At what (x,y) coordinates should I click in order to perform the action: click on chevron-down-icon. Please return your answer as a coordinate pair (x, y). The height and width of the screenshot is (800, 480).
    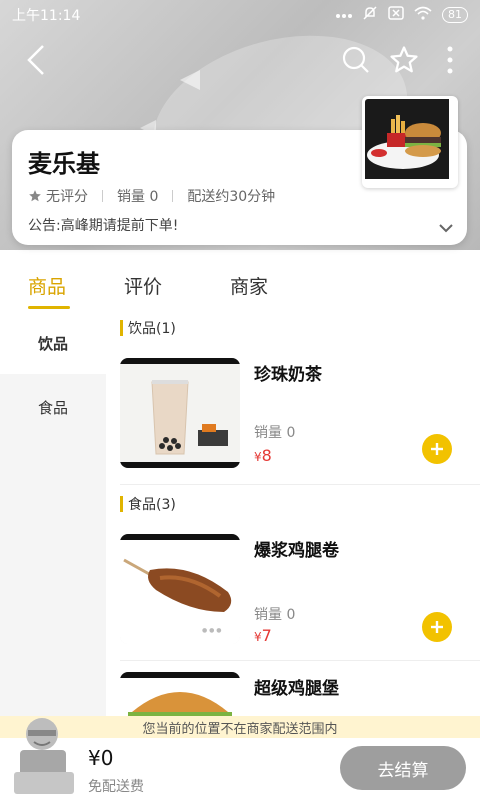
    Looking at the image, I should click on (446, 228).